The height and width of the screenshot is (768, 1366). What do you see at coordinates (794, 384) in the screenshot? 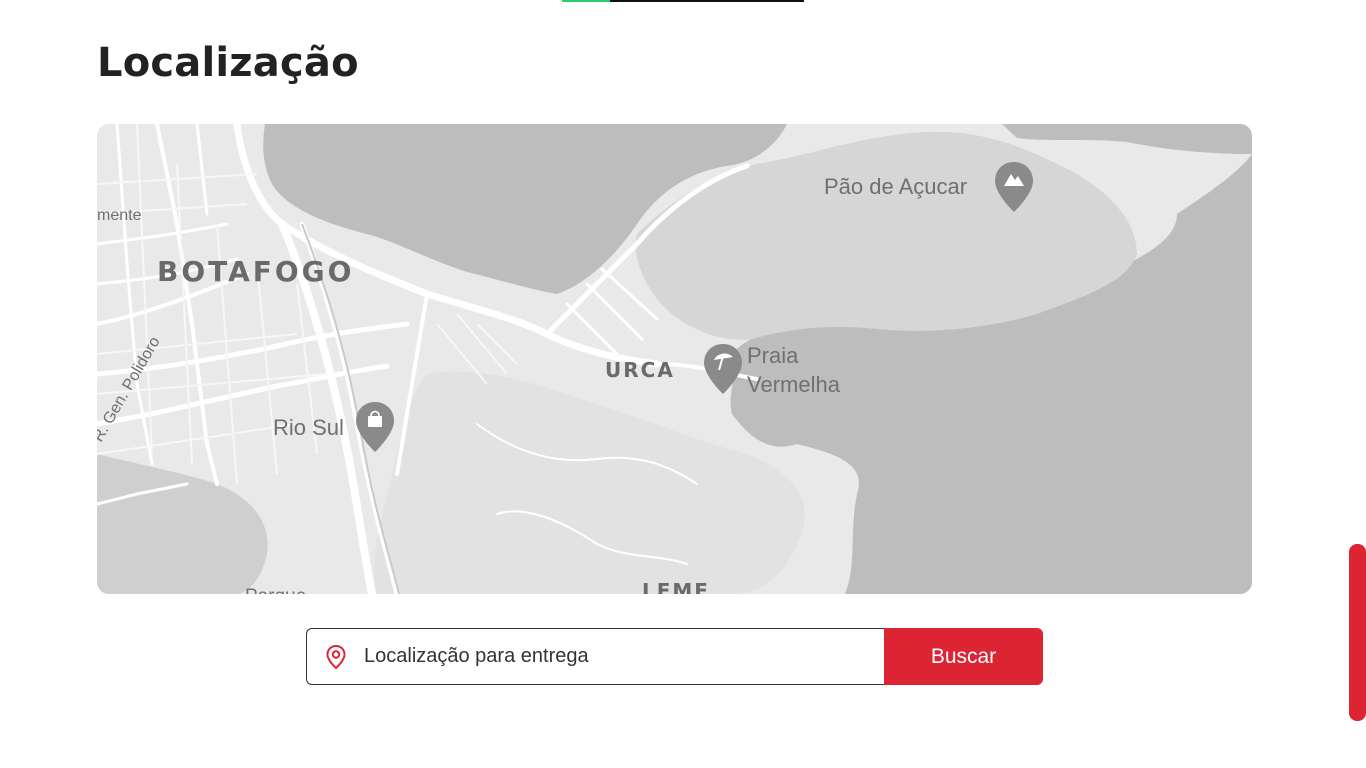
I see `poi-praia-vermelha-label-line2: Vermelha` at bounding box center [794, 384].